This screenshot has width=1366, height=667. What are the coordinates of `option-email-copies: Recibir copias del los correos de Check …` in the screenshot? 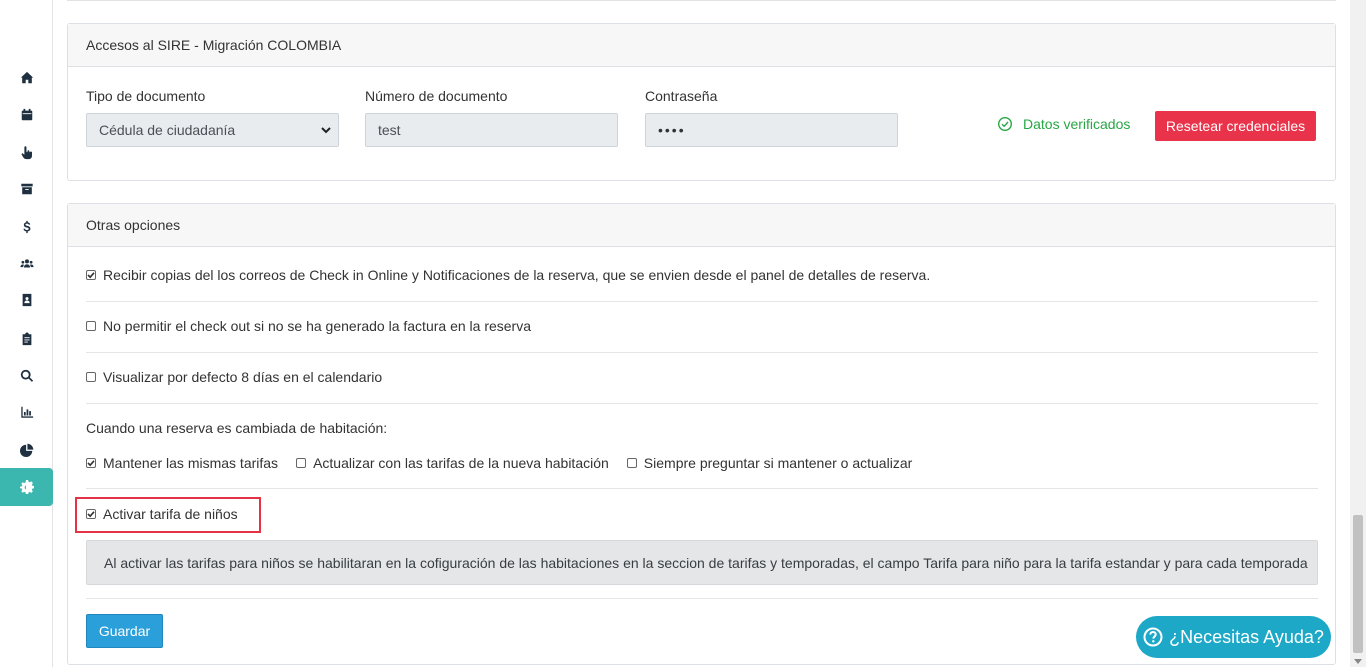 It's located at (702, 275).